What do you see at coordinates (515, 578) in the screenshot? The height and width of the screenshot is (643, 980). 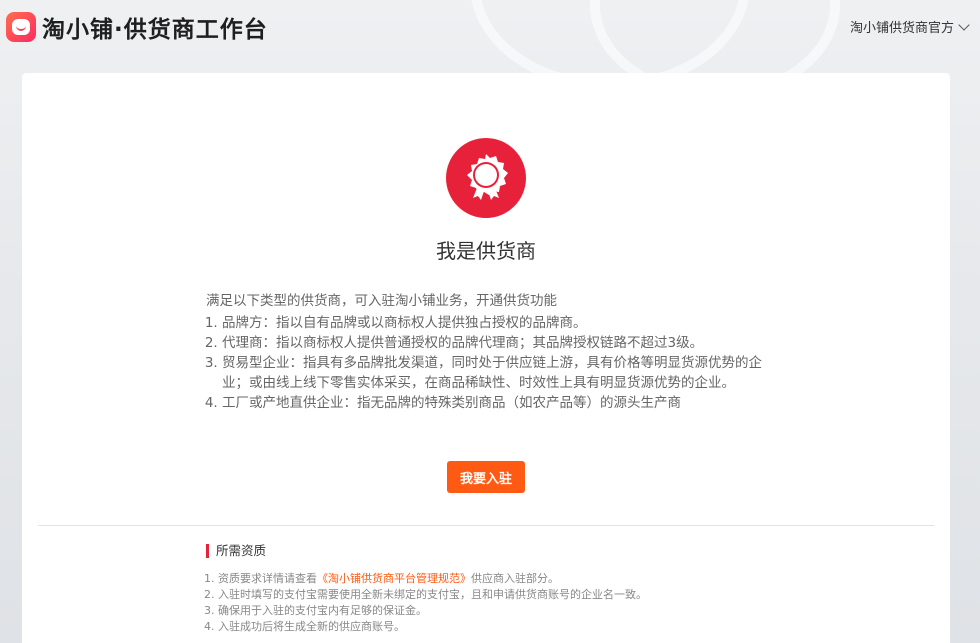 I see `qualification-text: 供应商入驻部分。` at bounding box center [515, 578].